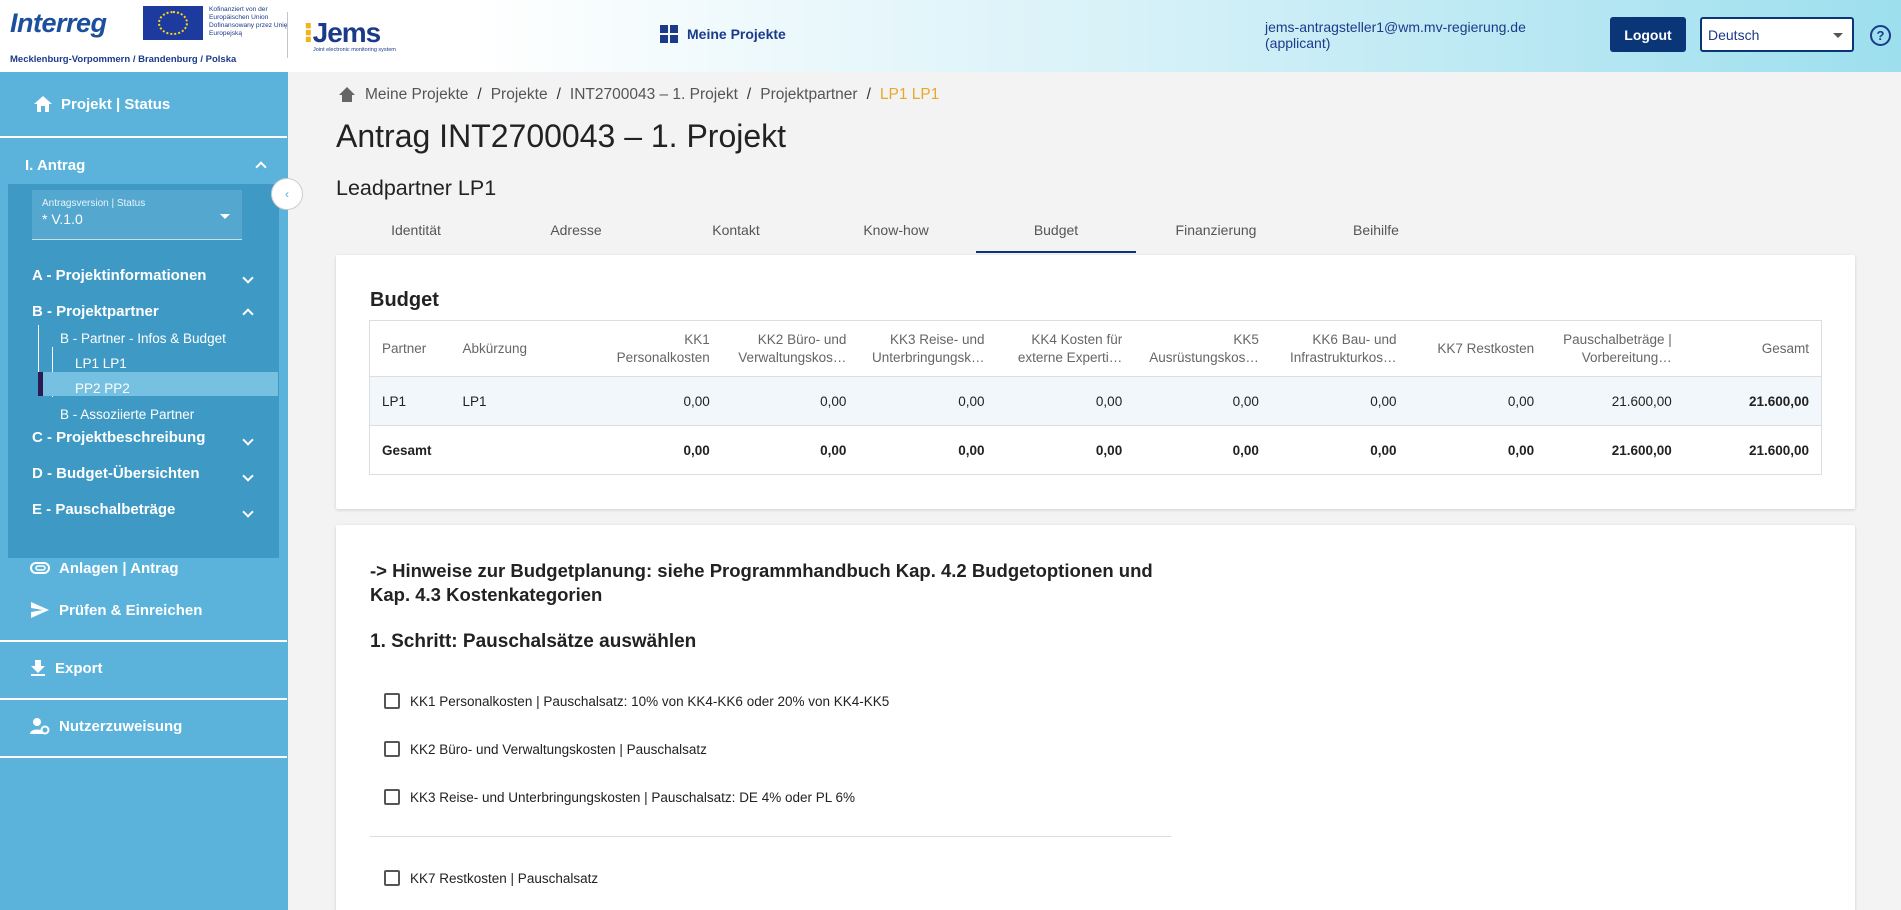 The image size is (1901, 910). Describe the element at coordinates (58, 23) in the screenshot. I see `interreg-wordmark: Interreg` at that location.